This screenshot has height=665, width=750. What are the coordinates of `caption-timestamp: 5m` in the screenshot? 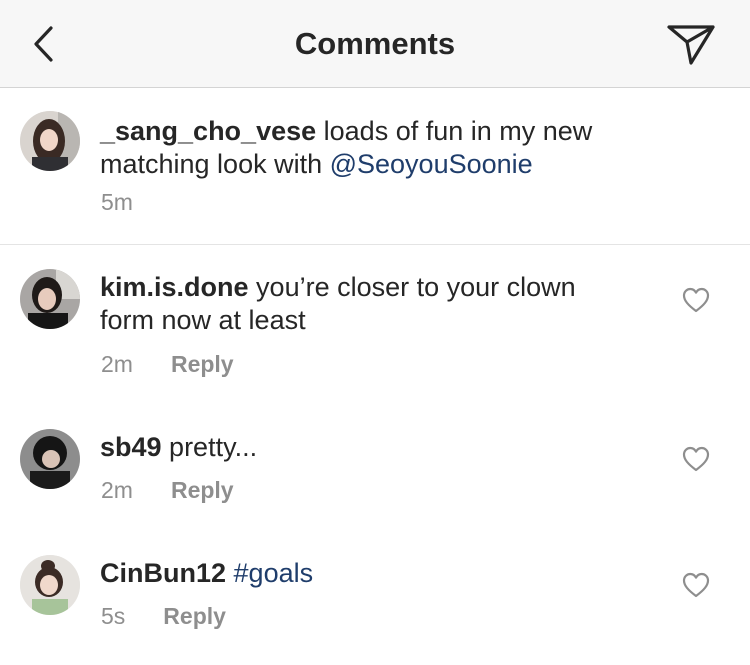 It's located at (117, 202).